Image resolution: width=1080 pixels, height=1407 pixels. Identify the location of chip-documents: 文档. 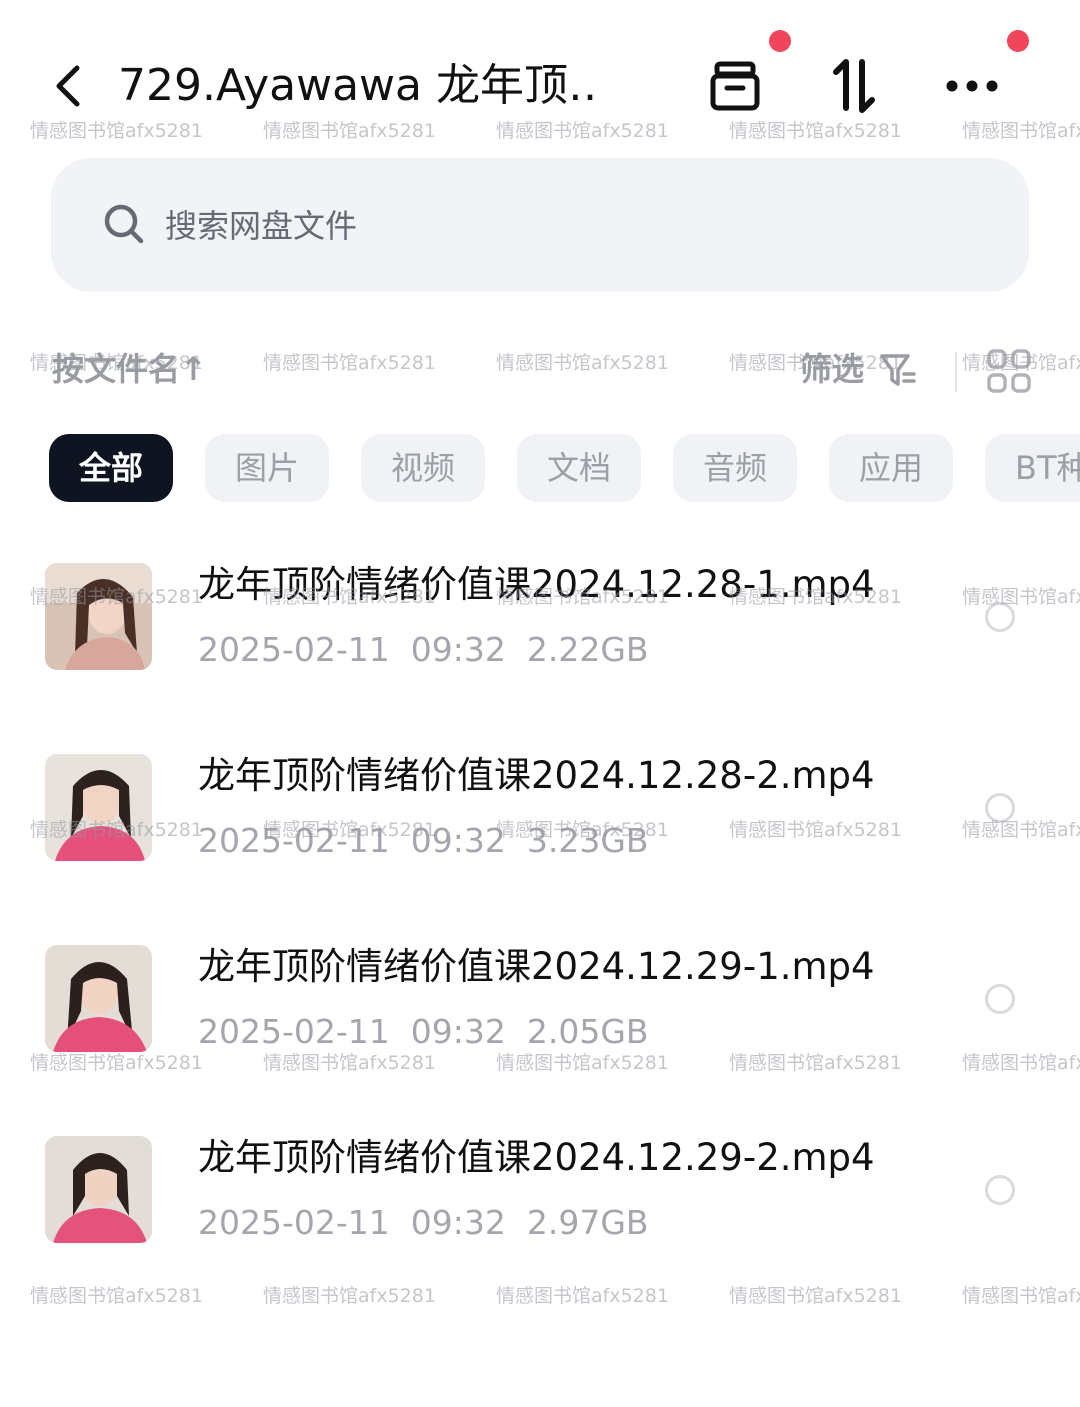
(579, 468).